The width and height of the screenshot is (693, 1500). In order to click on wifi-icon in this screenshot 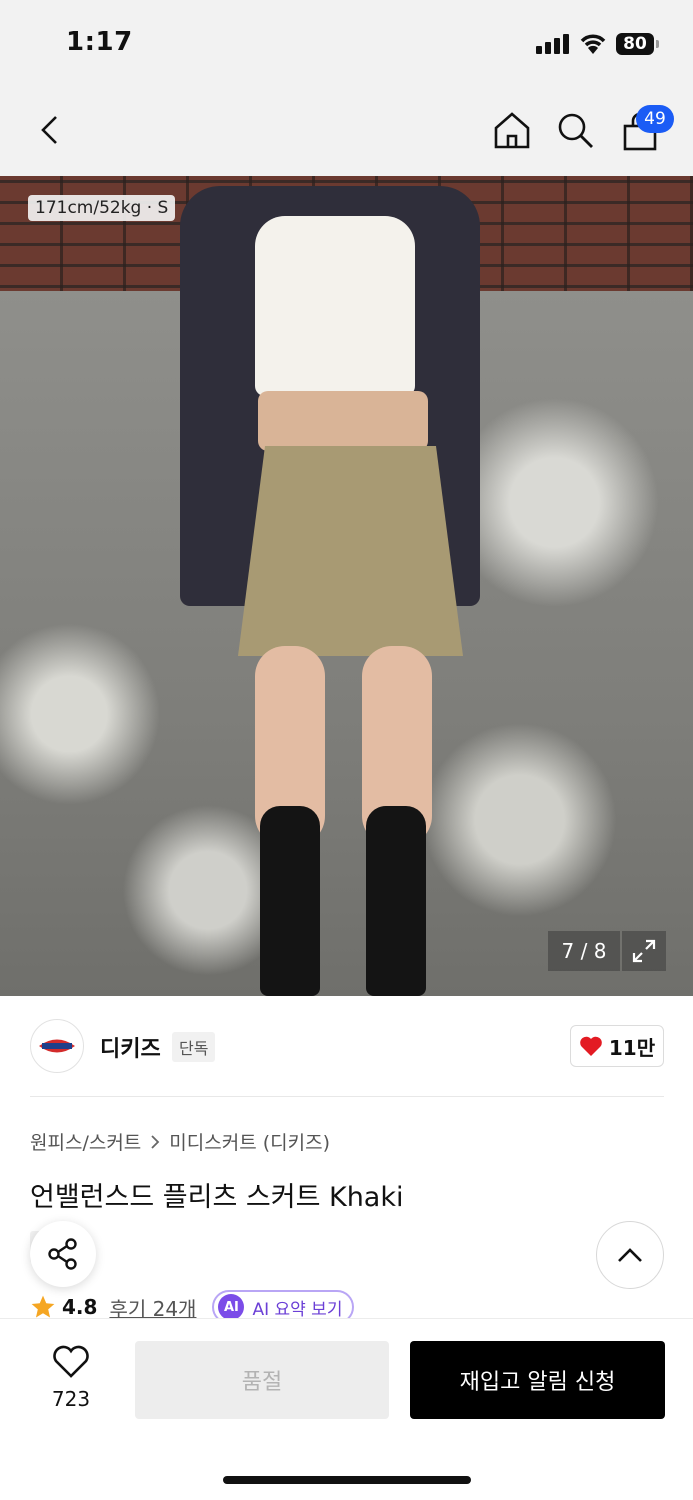, I will do `click(593, 44)`.